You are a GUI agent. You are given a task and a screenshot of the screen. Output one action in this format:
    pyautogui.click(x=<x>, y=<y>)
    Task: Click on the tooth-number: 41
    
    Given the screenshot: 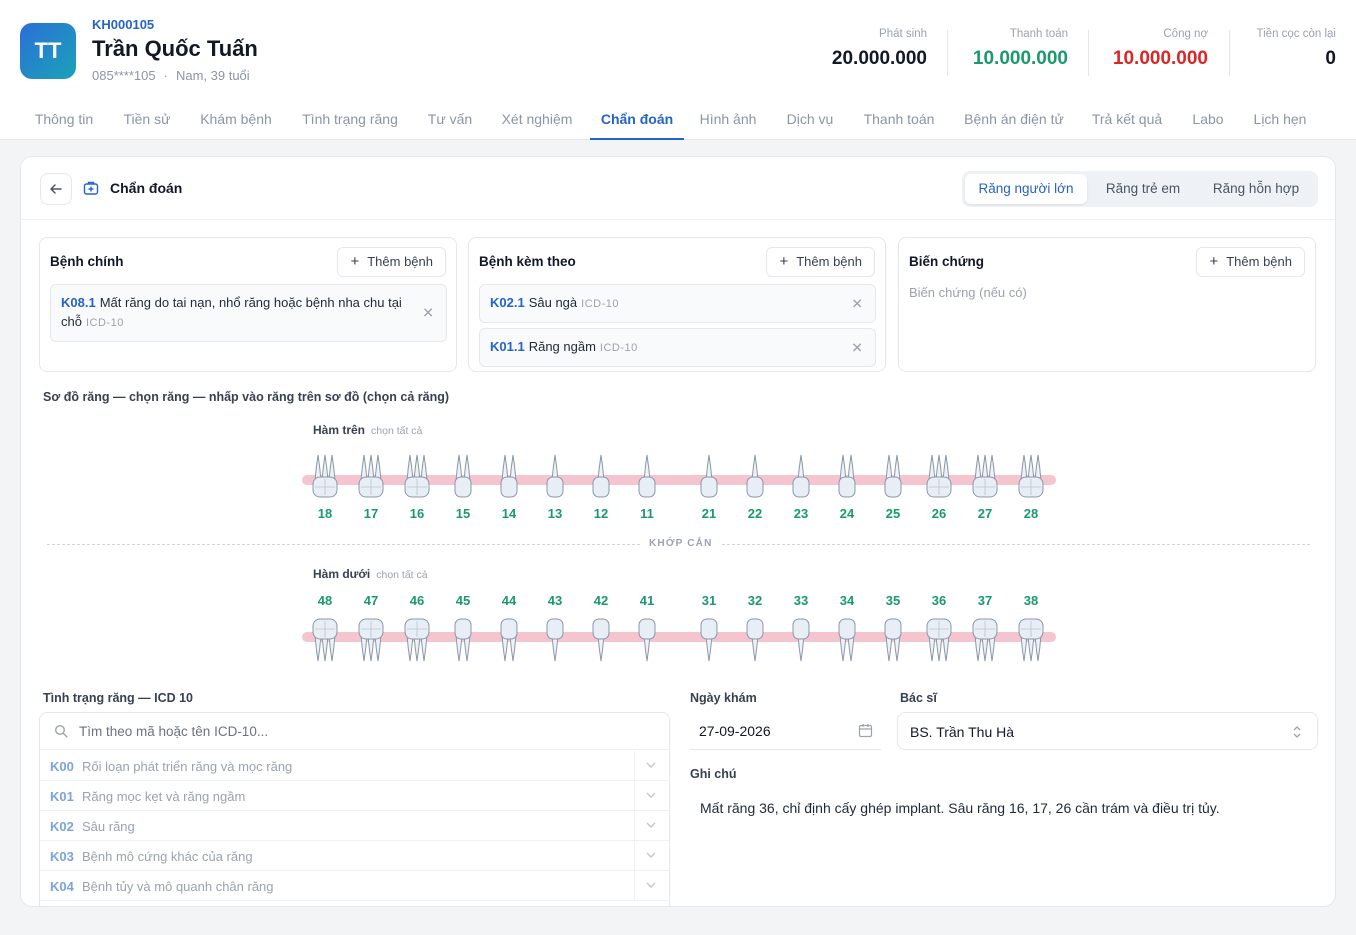 What is the action you would take?
    pyautogui.click(x=647, y=600)
    